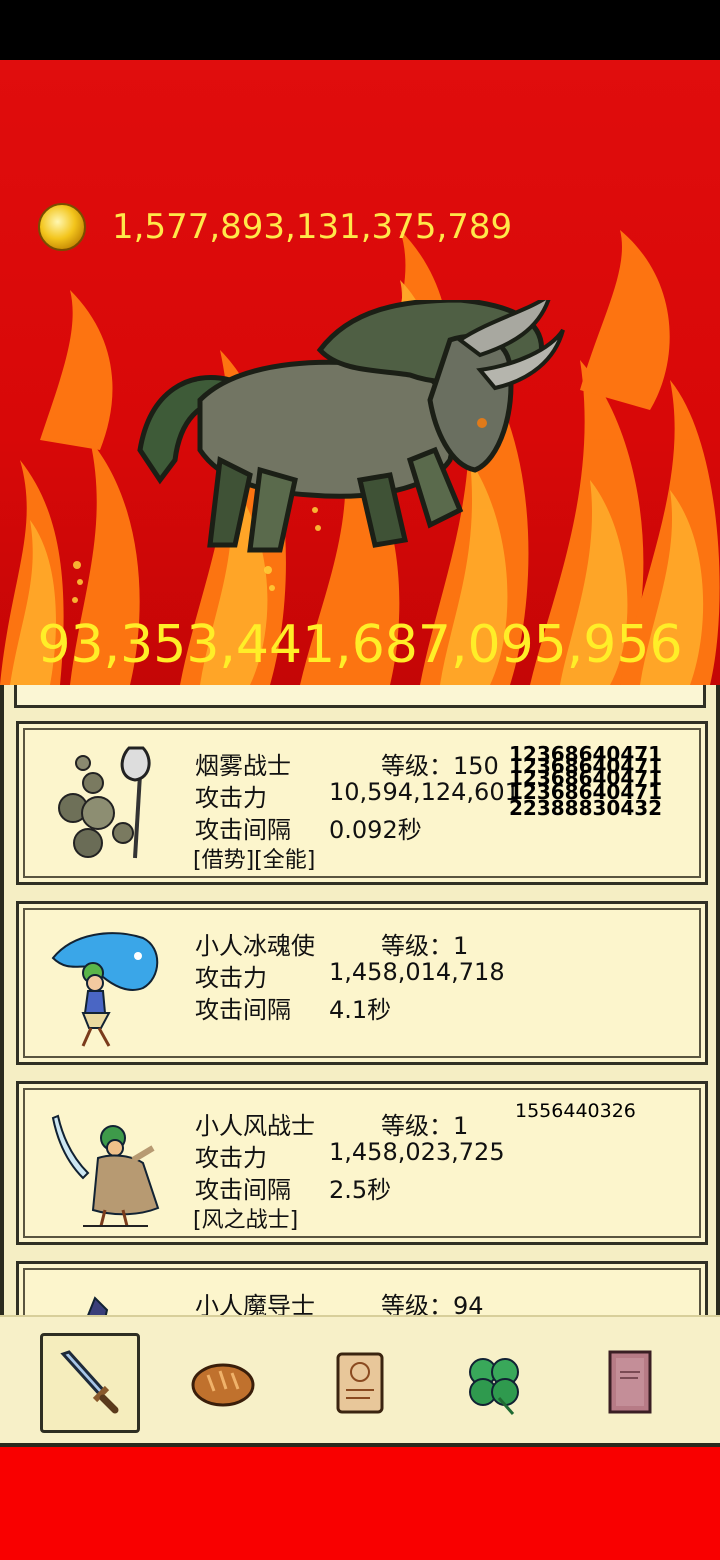 The width and height of the screenshot is (720, 1560). Describe the element at coordinates (98, 1305) in the screenshot. I see `mage-hat-icon` at that location.